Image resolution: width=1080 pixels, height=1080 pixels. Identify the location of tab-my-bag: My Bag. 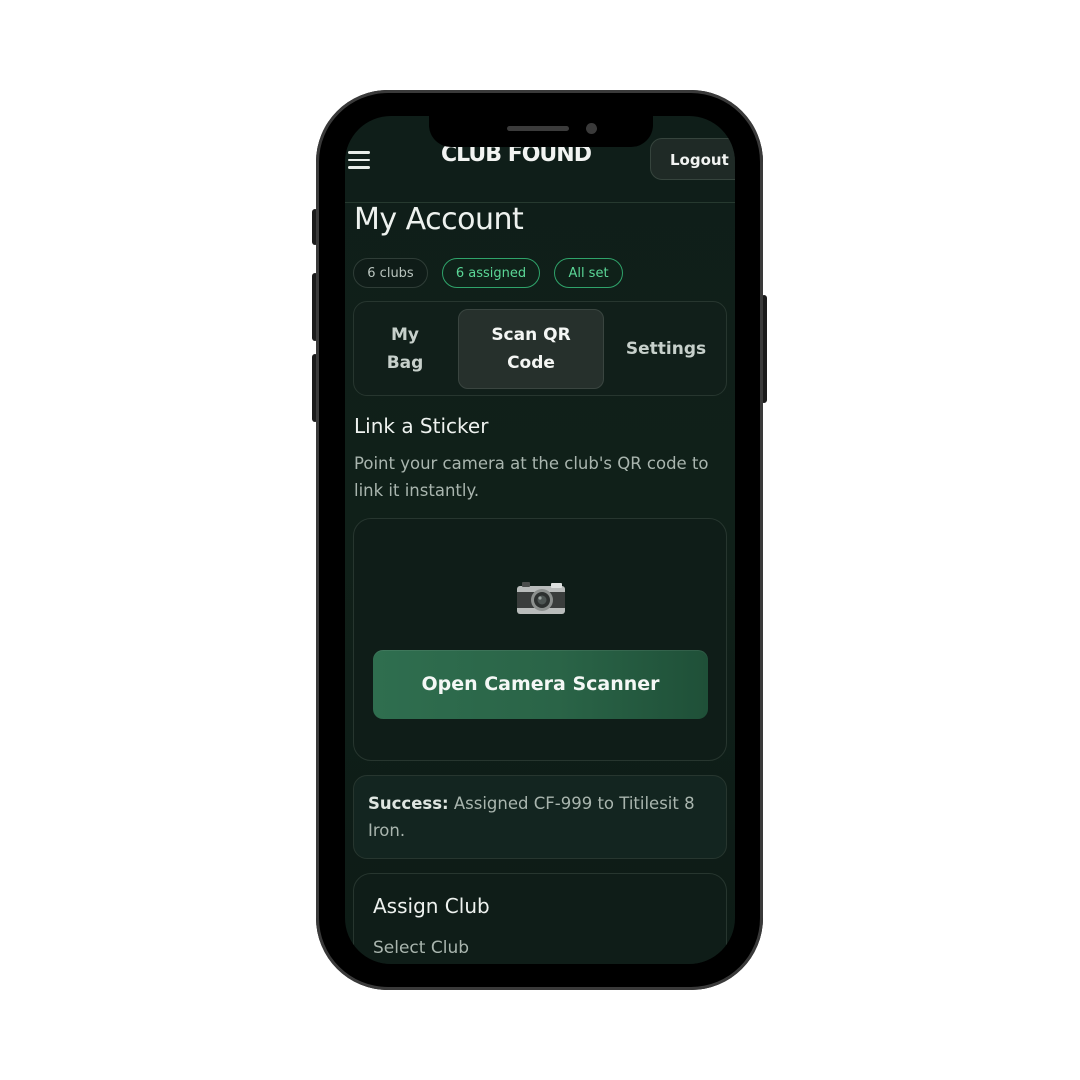
(405, 349).